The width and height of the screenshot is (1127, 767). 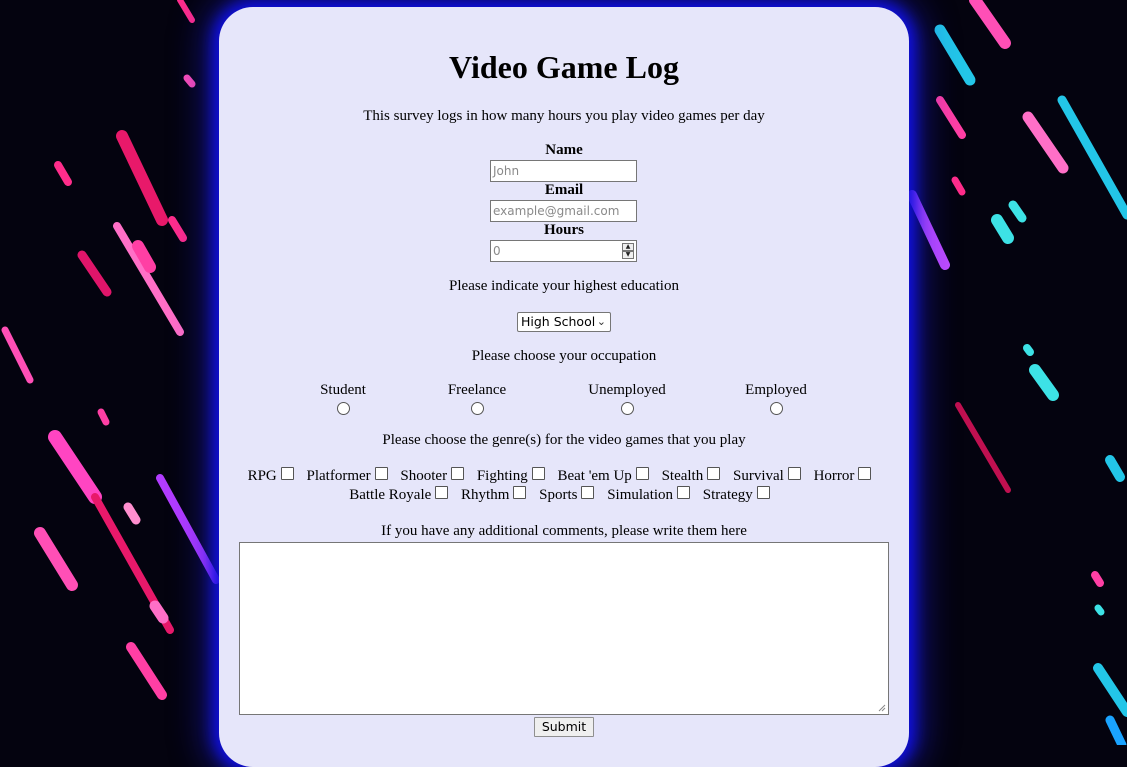 What do you see at coordinates (882, 708) in the screenshot?
I see `resize-grip-icon` at bounding box center [882, 708].